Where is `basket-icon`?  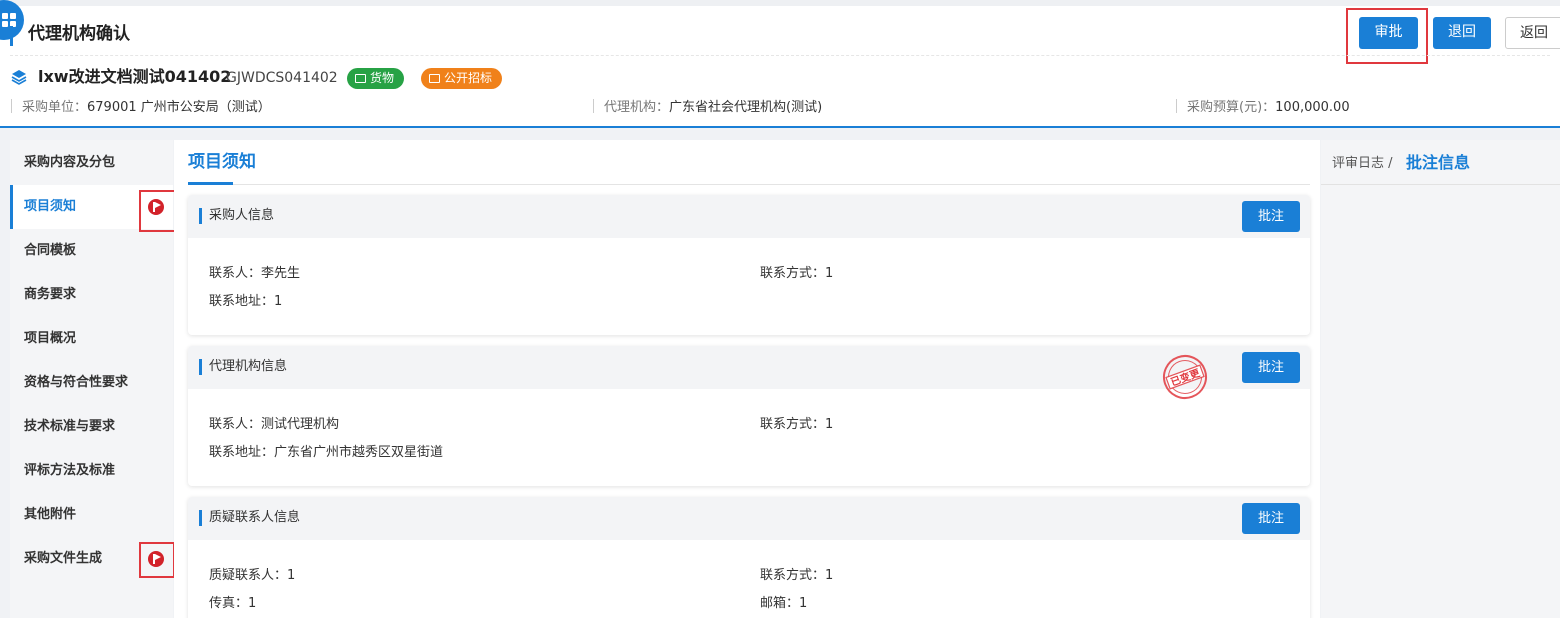 basket-icon is located at coordinates (434, 78).